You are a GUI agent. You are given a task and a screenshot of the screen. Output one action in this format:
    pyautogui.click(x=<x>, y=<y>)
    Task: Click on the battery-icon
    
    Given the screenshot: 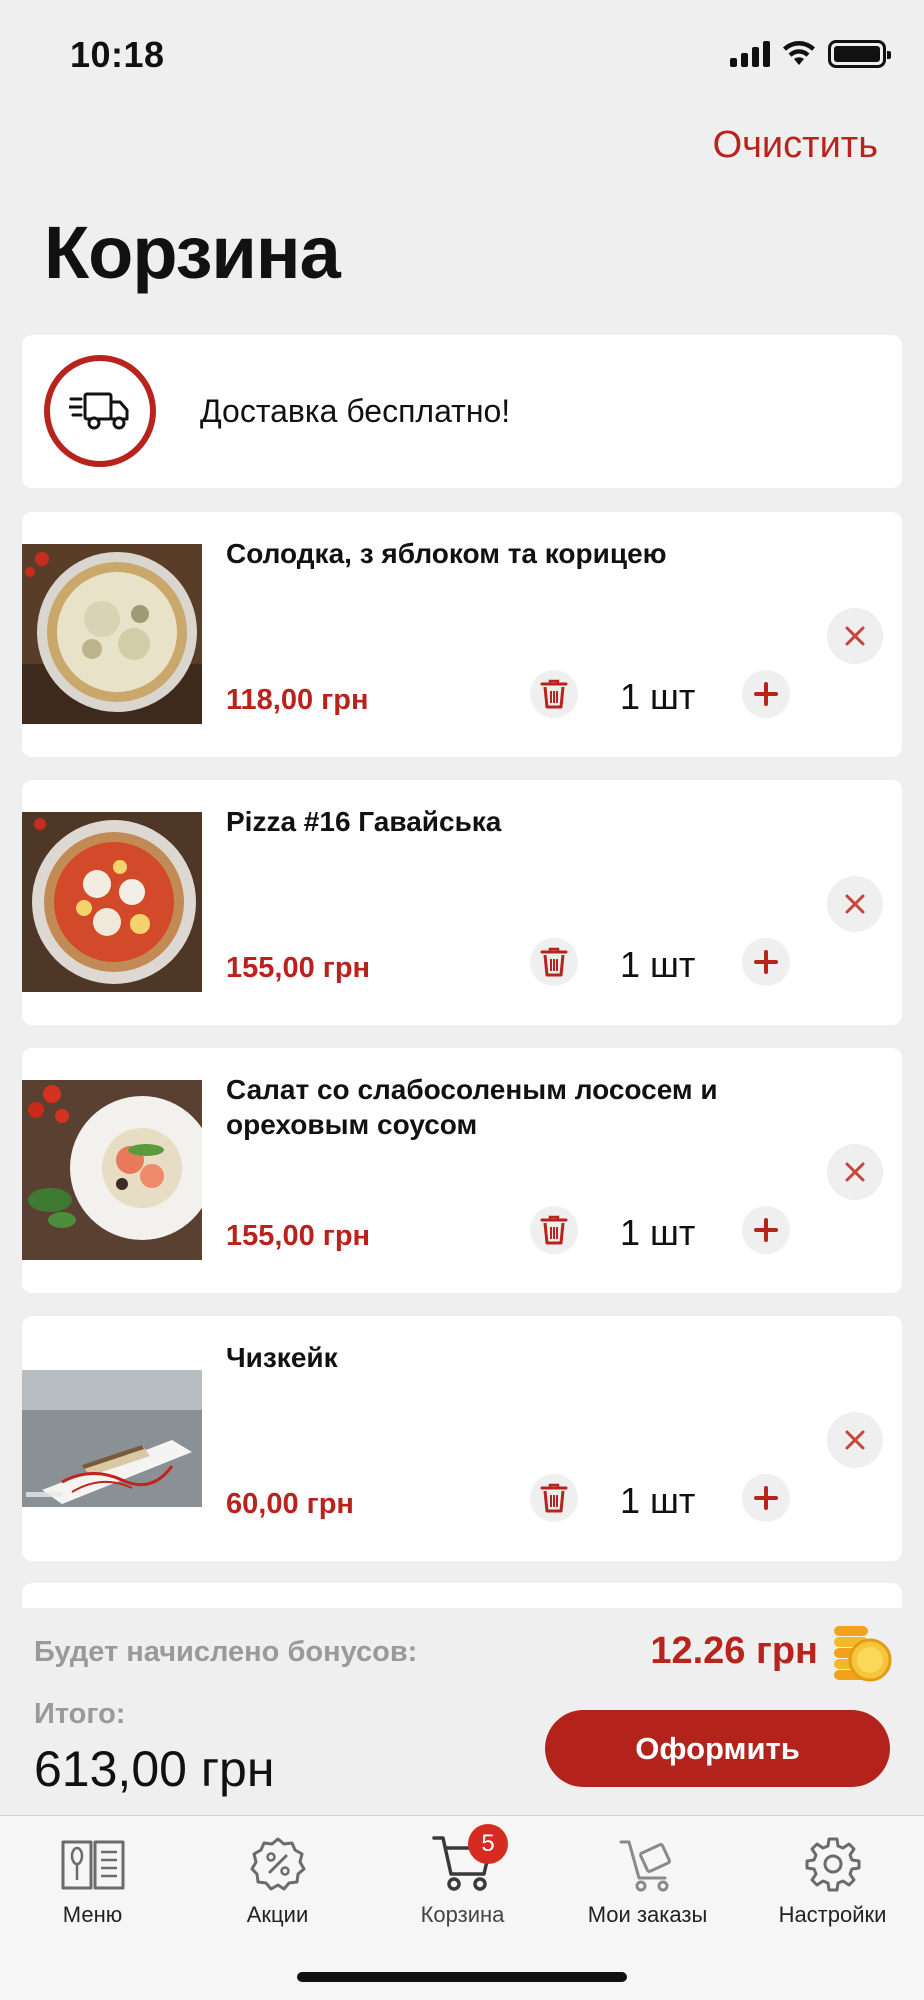 What is the action you would take?
    pyautogui.click(x=859, y=54)
    